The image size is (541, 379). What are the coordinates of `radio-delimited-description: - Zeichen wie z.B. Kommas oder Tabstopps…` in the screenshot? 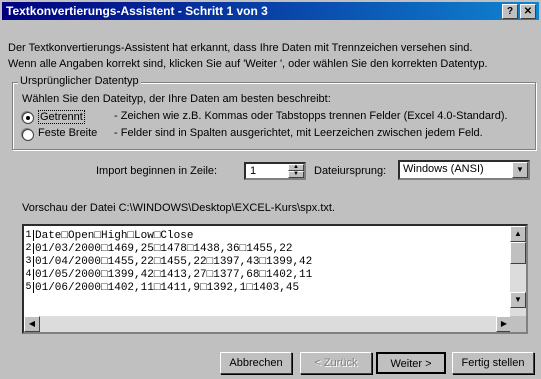 It's located at (311, 116).